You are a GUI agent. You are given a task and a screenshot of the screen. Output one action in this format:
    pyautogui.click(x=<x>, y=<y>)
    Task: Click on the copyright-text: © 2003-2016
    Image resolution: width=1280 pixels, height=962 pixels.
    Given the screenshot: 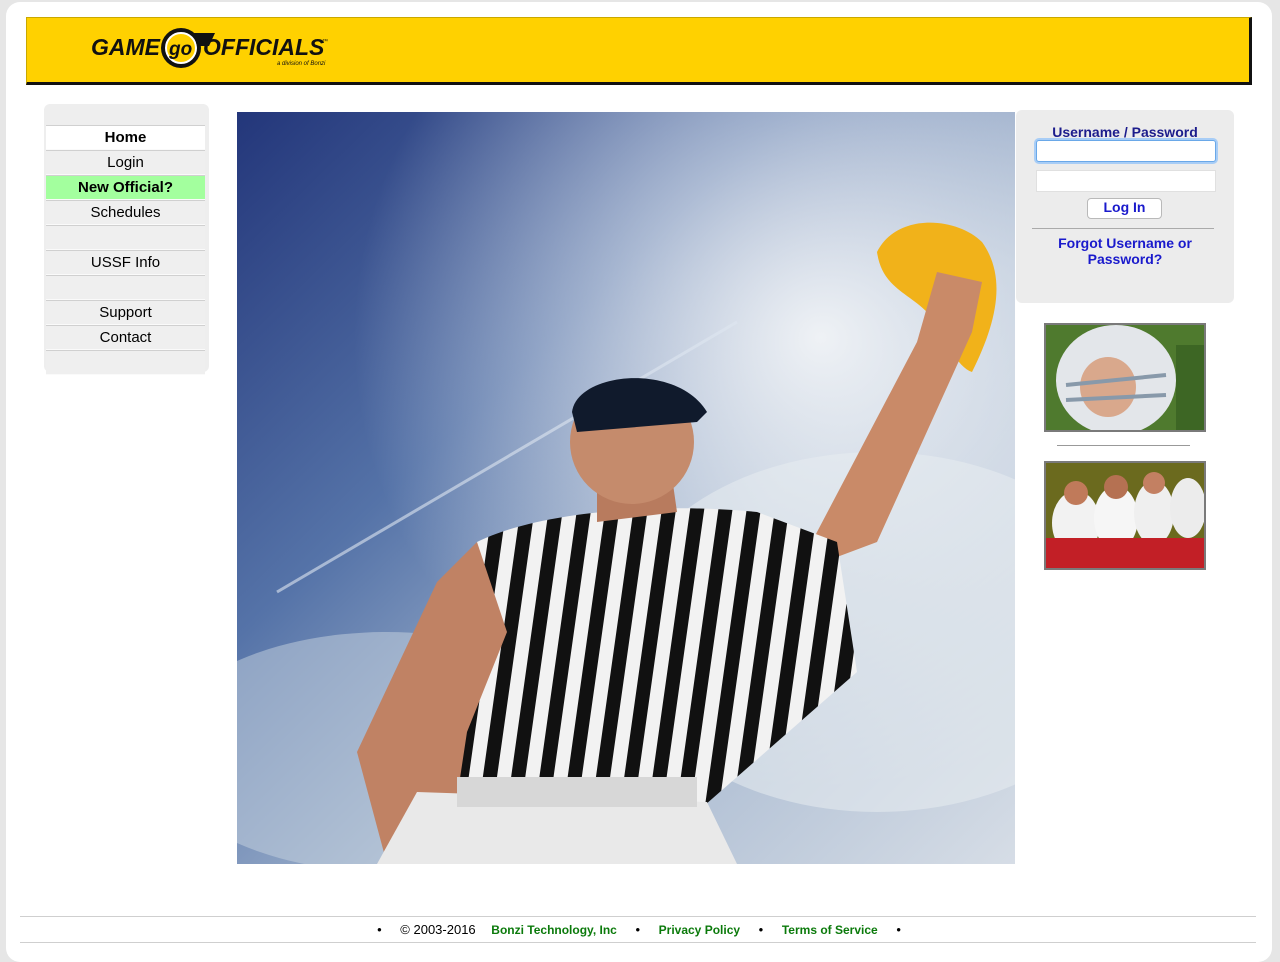 What is the action you would take?
    pyautogui.click(x=438, y=929)
    